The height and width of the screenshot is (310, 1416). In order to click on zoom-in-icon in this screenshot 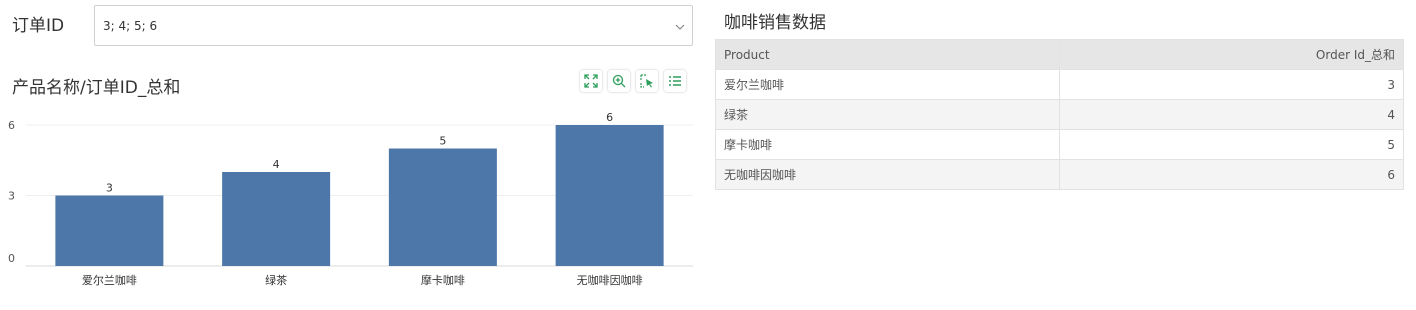, I will do `click(619, 81)`.